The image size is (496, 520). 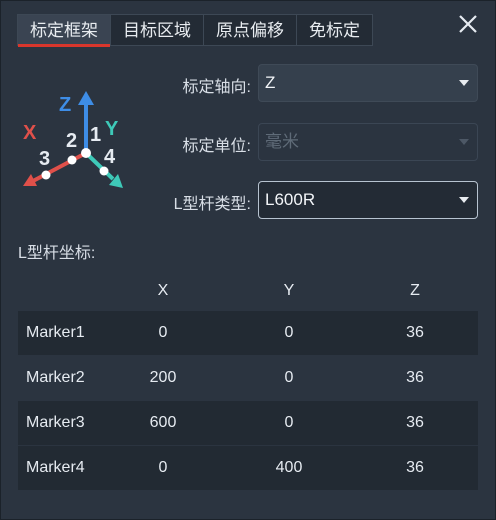 I want to click on table-row: Marker2 200 0 36, so click(x=248, y=378).